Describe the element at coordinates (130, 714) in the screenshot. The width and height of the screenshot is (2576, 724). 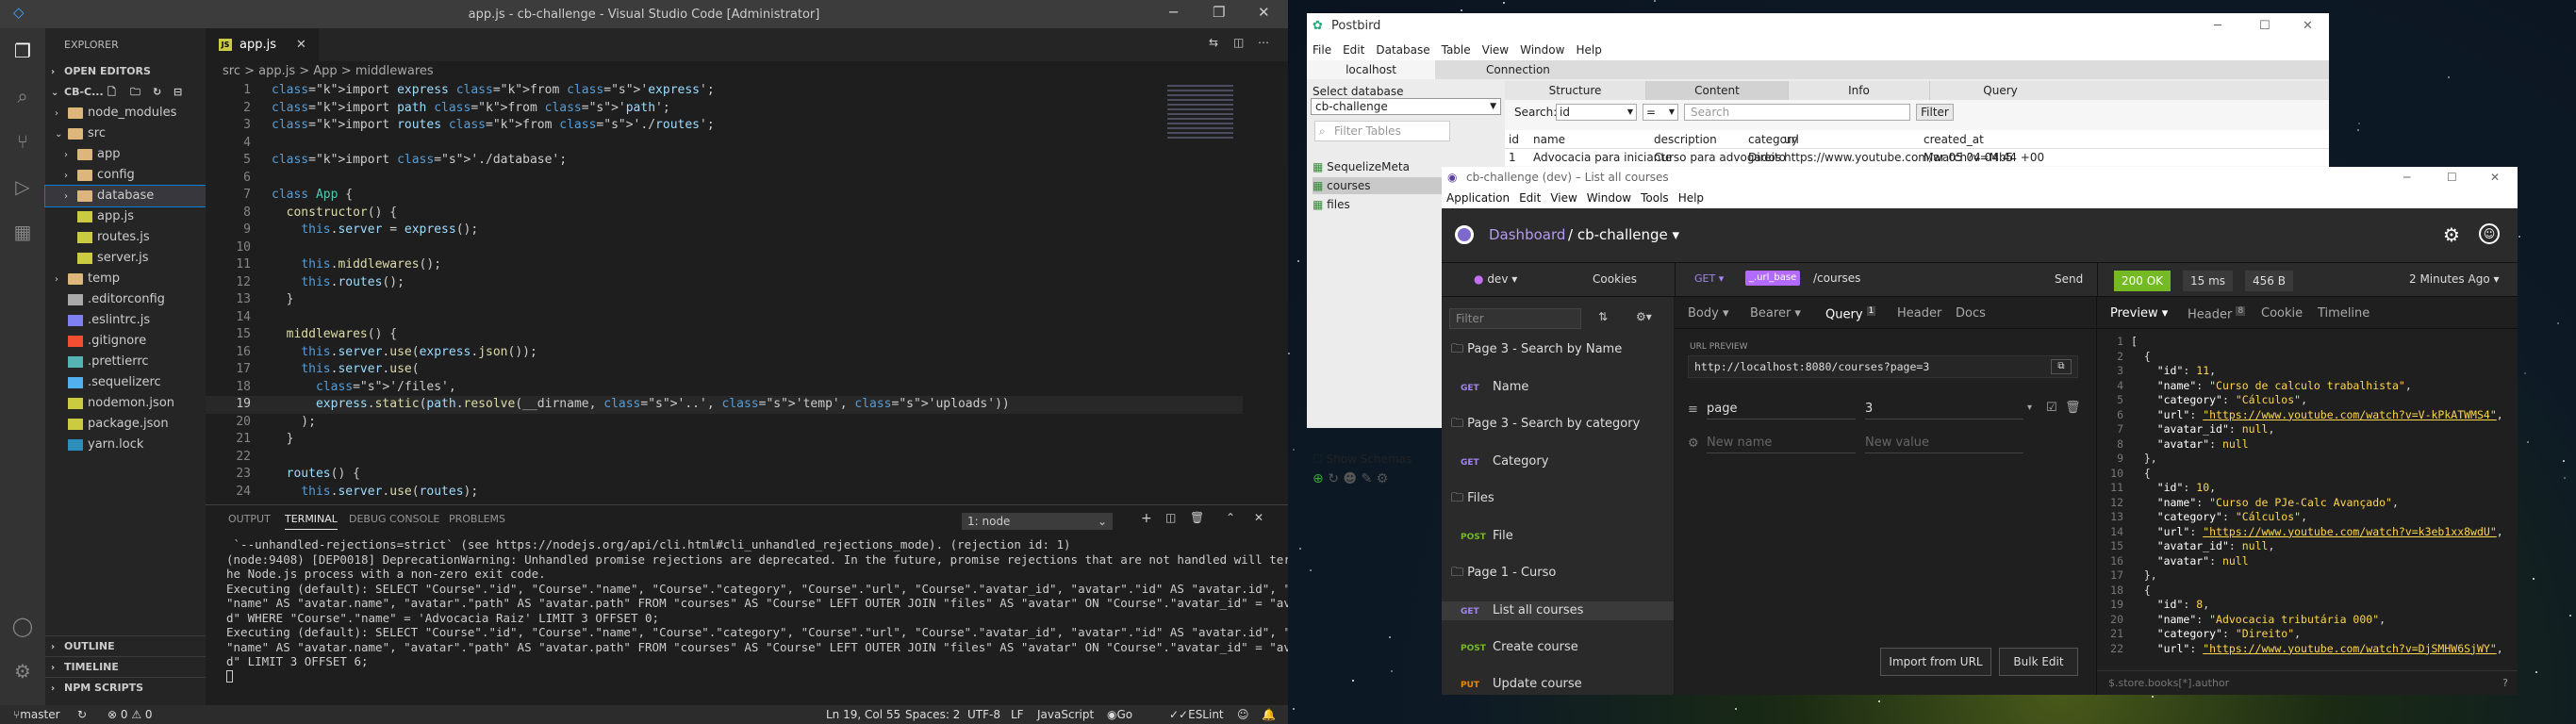
I see `problems-indicator: ⊗ 0 ⚠ 0` at that location.